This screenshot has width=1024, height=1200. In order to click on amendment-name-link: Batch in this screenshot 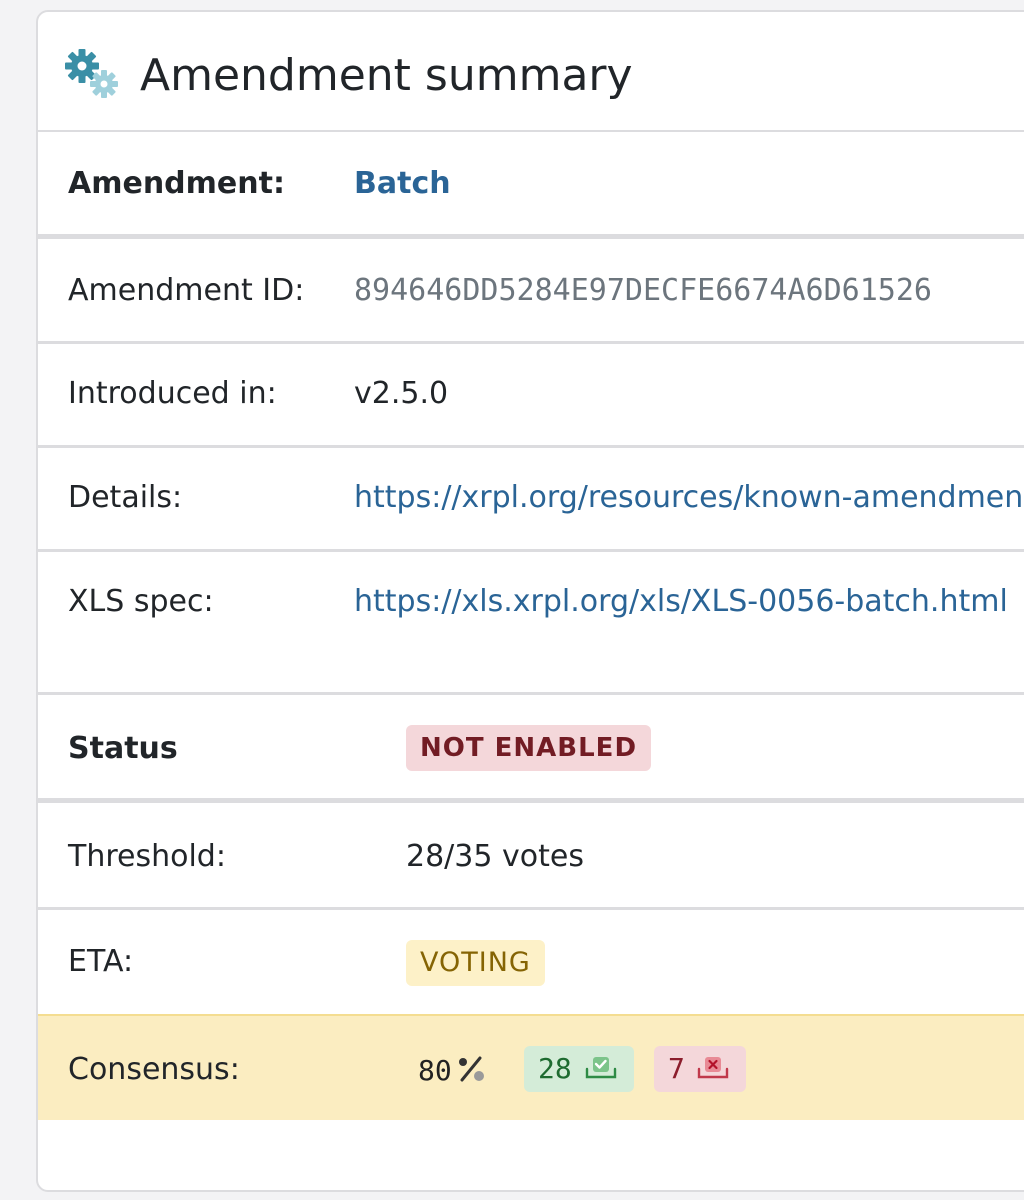, I will do `click(402, 183)`.